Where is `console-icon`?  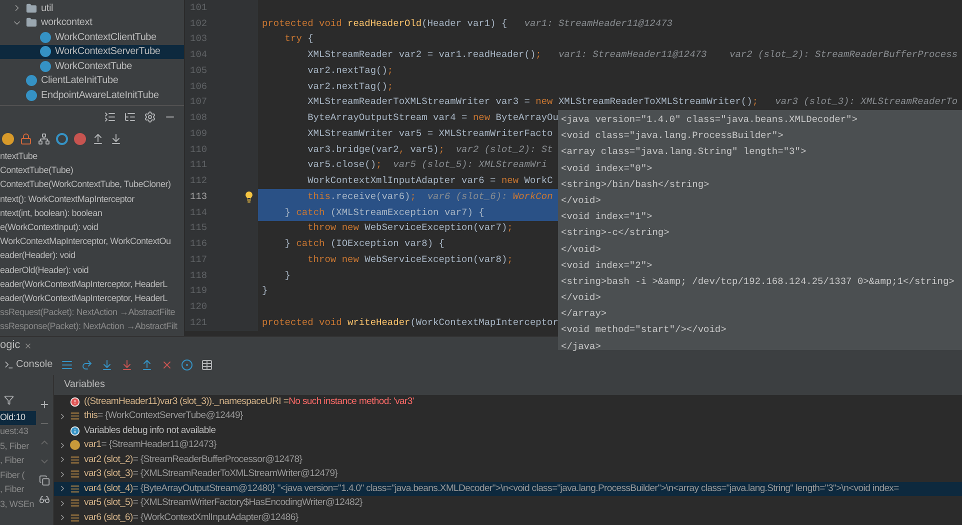
console-icon is located at coordinates (9, 365).